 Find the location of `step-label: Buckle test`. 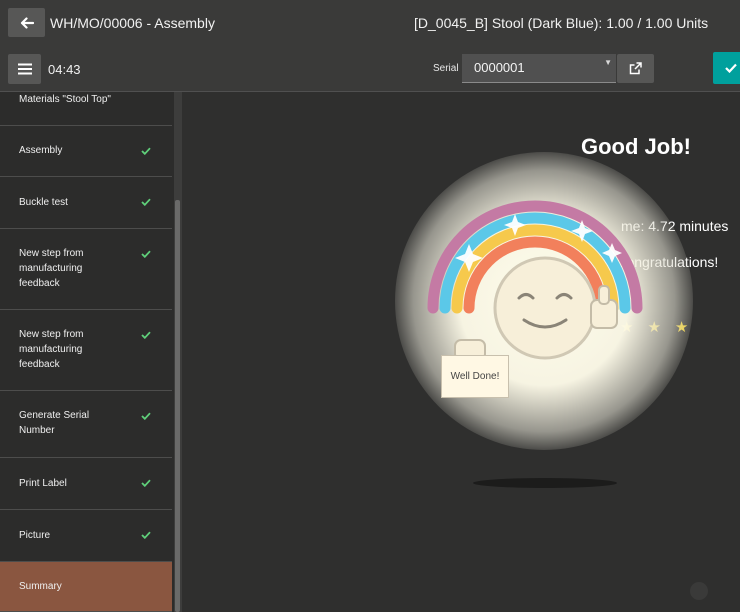

step-label: Buckle test is located at coordinates (43, 202).